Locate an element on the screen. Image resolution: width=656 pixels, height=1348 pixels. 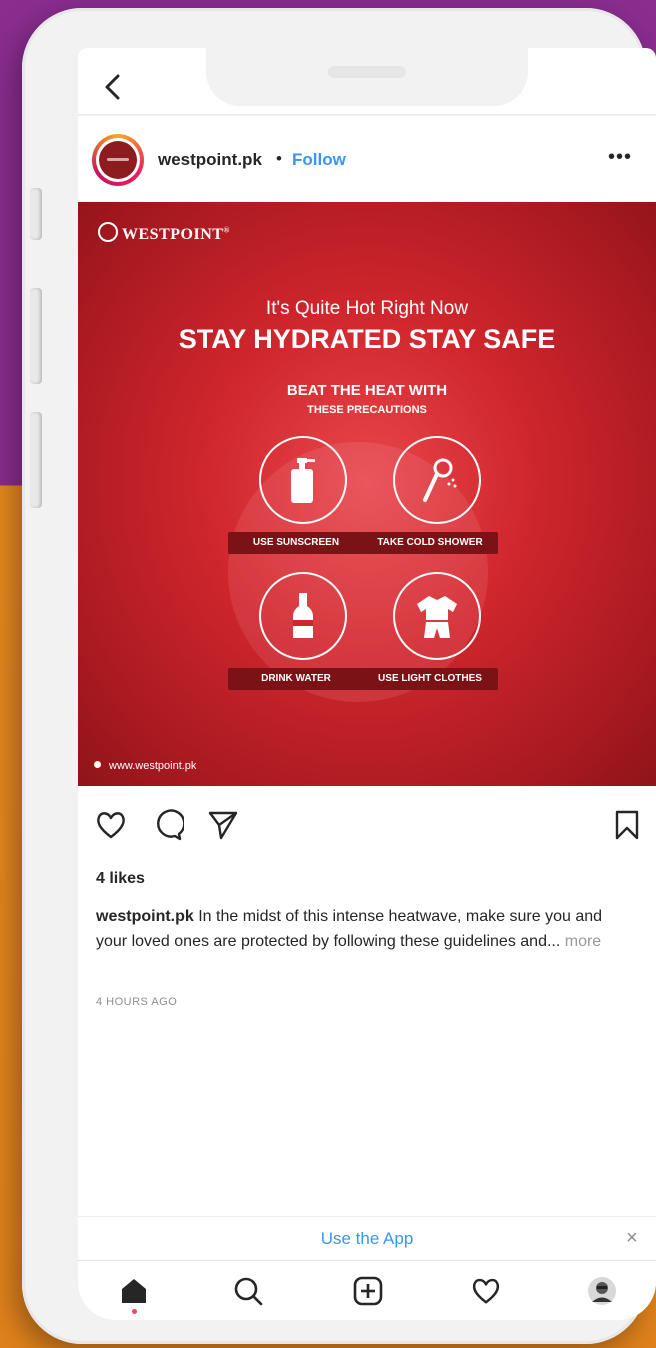
tab-search is located at coordinates (248, 1291).